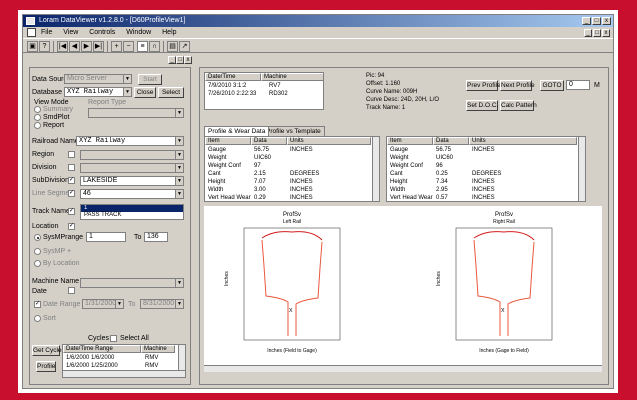 The image size is (637, 400). I want to click on menu-file: File, so click(46, 32).